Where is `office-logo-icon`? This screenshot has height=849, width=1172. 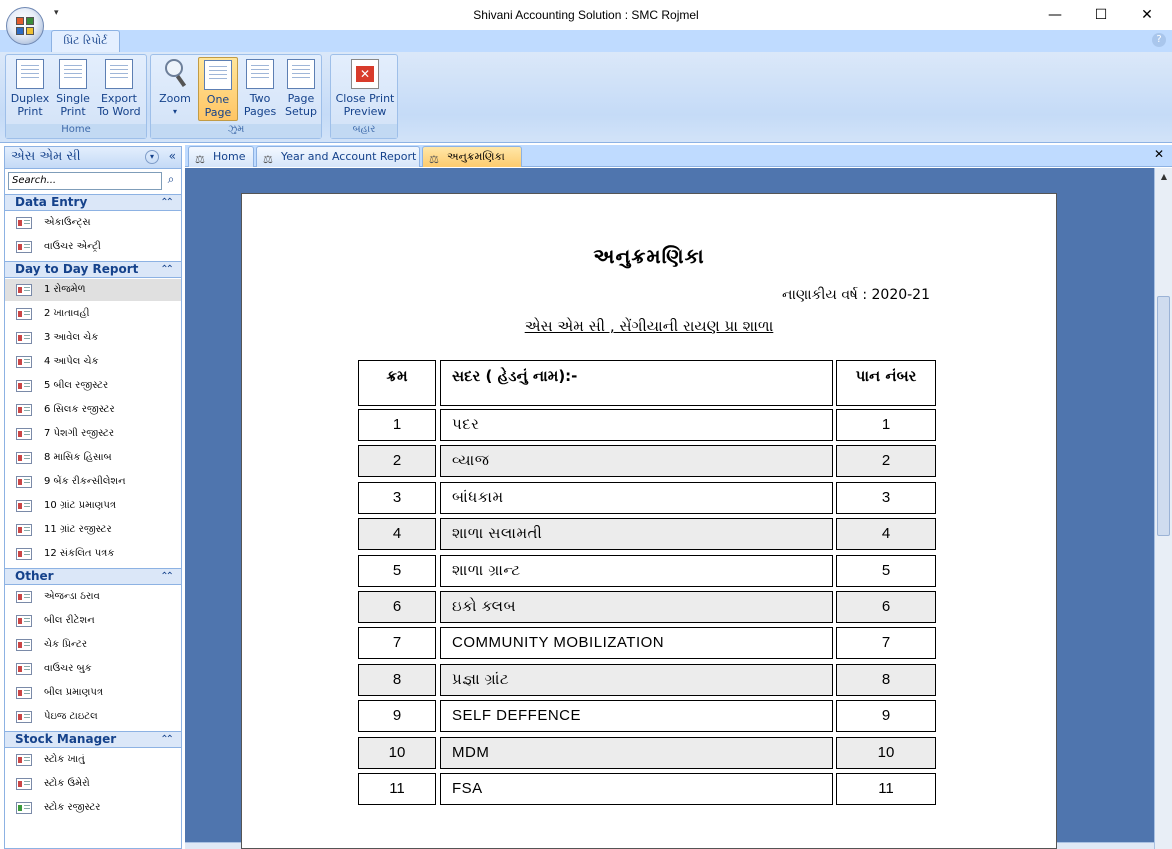 office-logo-icon is located at coordinates (25, 26).